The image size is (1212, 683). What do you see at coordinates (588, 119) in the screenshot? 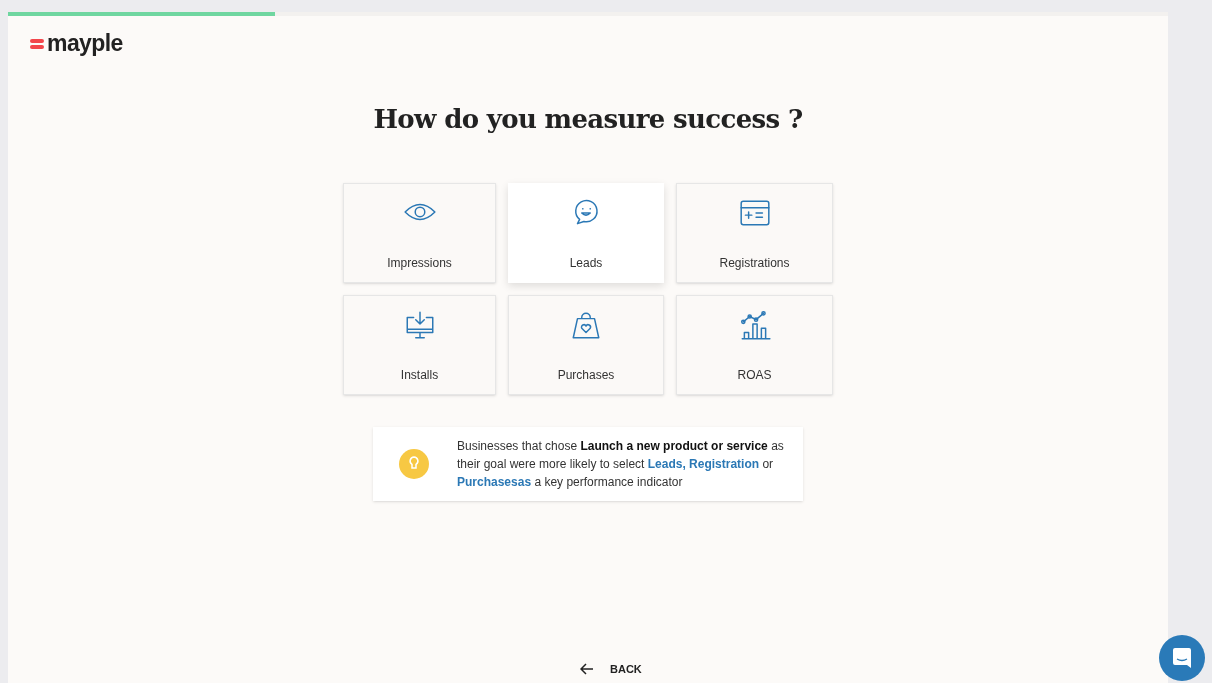
I see `page-title: How do you measure success ?` at bounding box center [588, 119].